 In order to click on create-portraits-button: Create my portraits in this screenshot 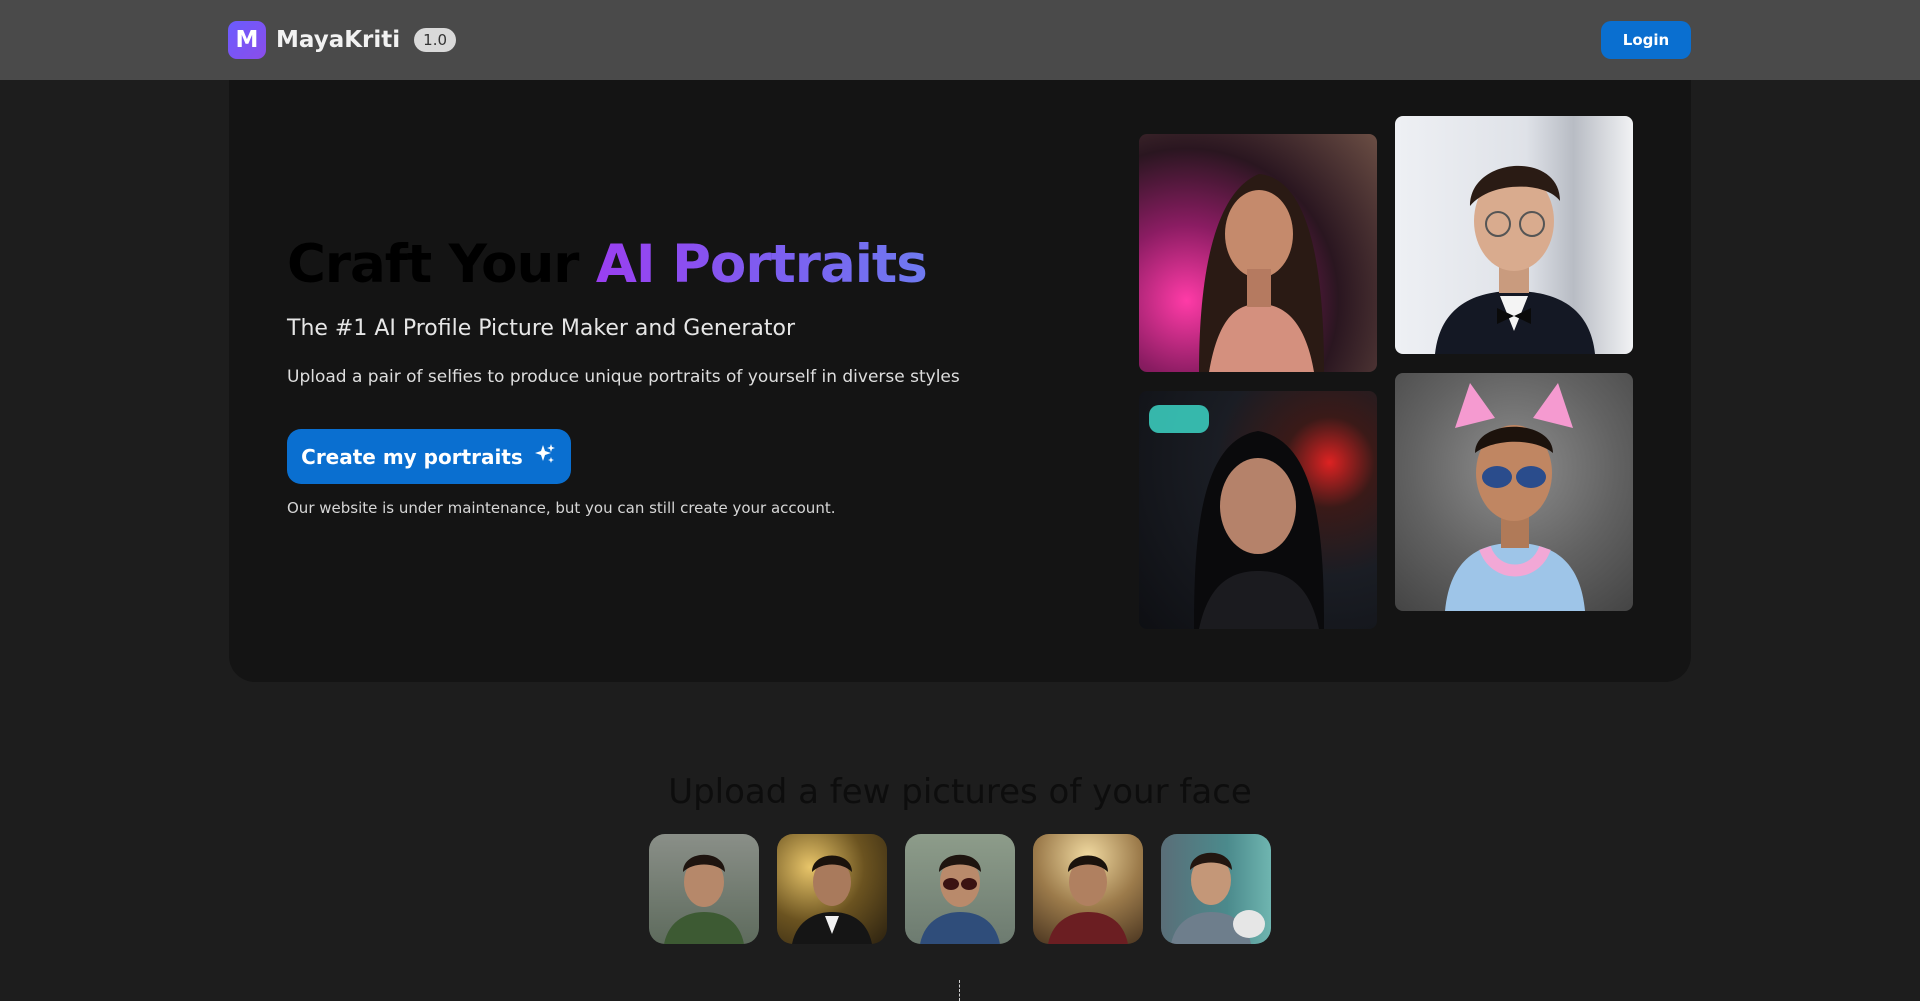, I will do `click(429, 456)`.